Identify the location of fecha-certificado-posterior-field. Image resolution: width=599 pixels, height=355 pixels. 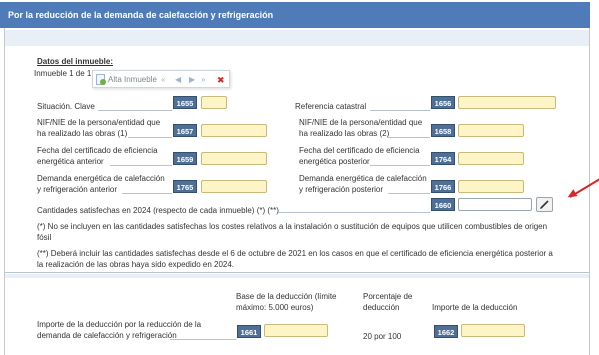
(491, 158).